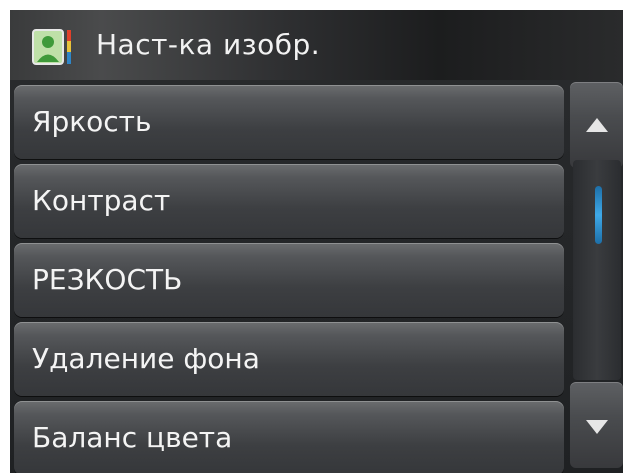 The height and width of the screenshot is (473, 623). I want to click on page-title: Наст-ка изобр., so click(208, 44).